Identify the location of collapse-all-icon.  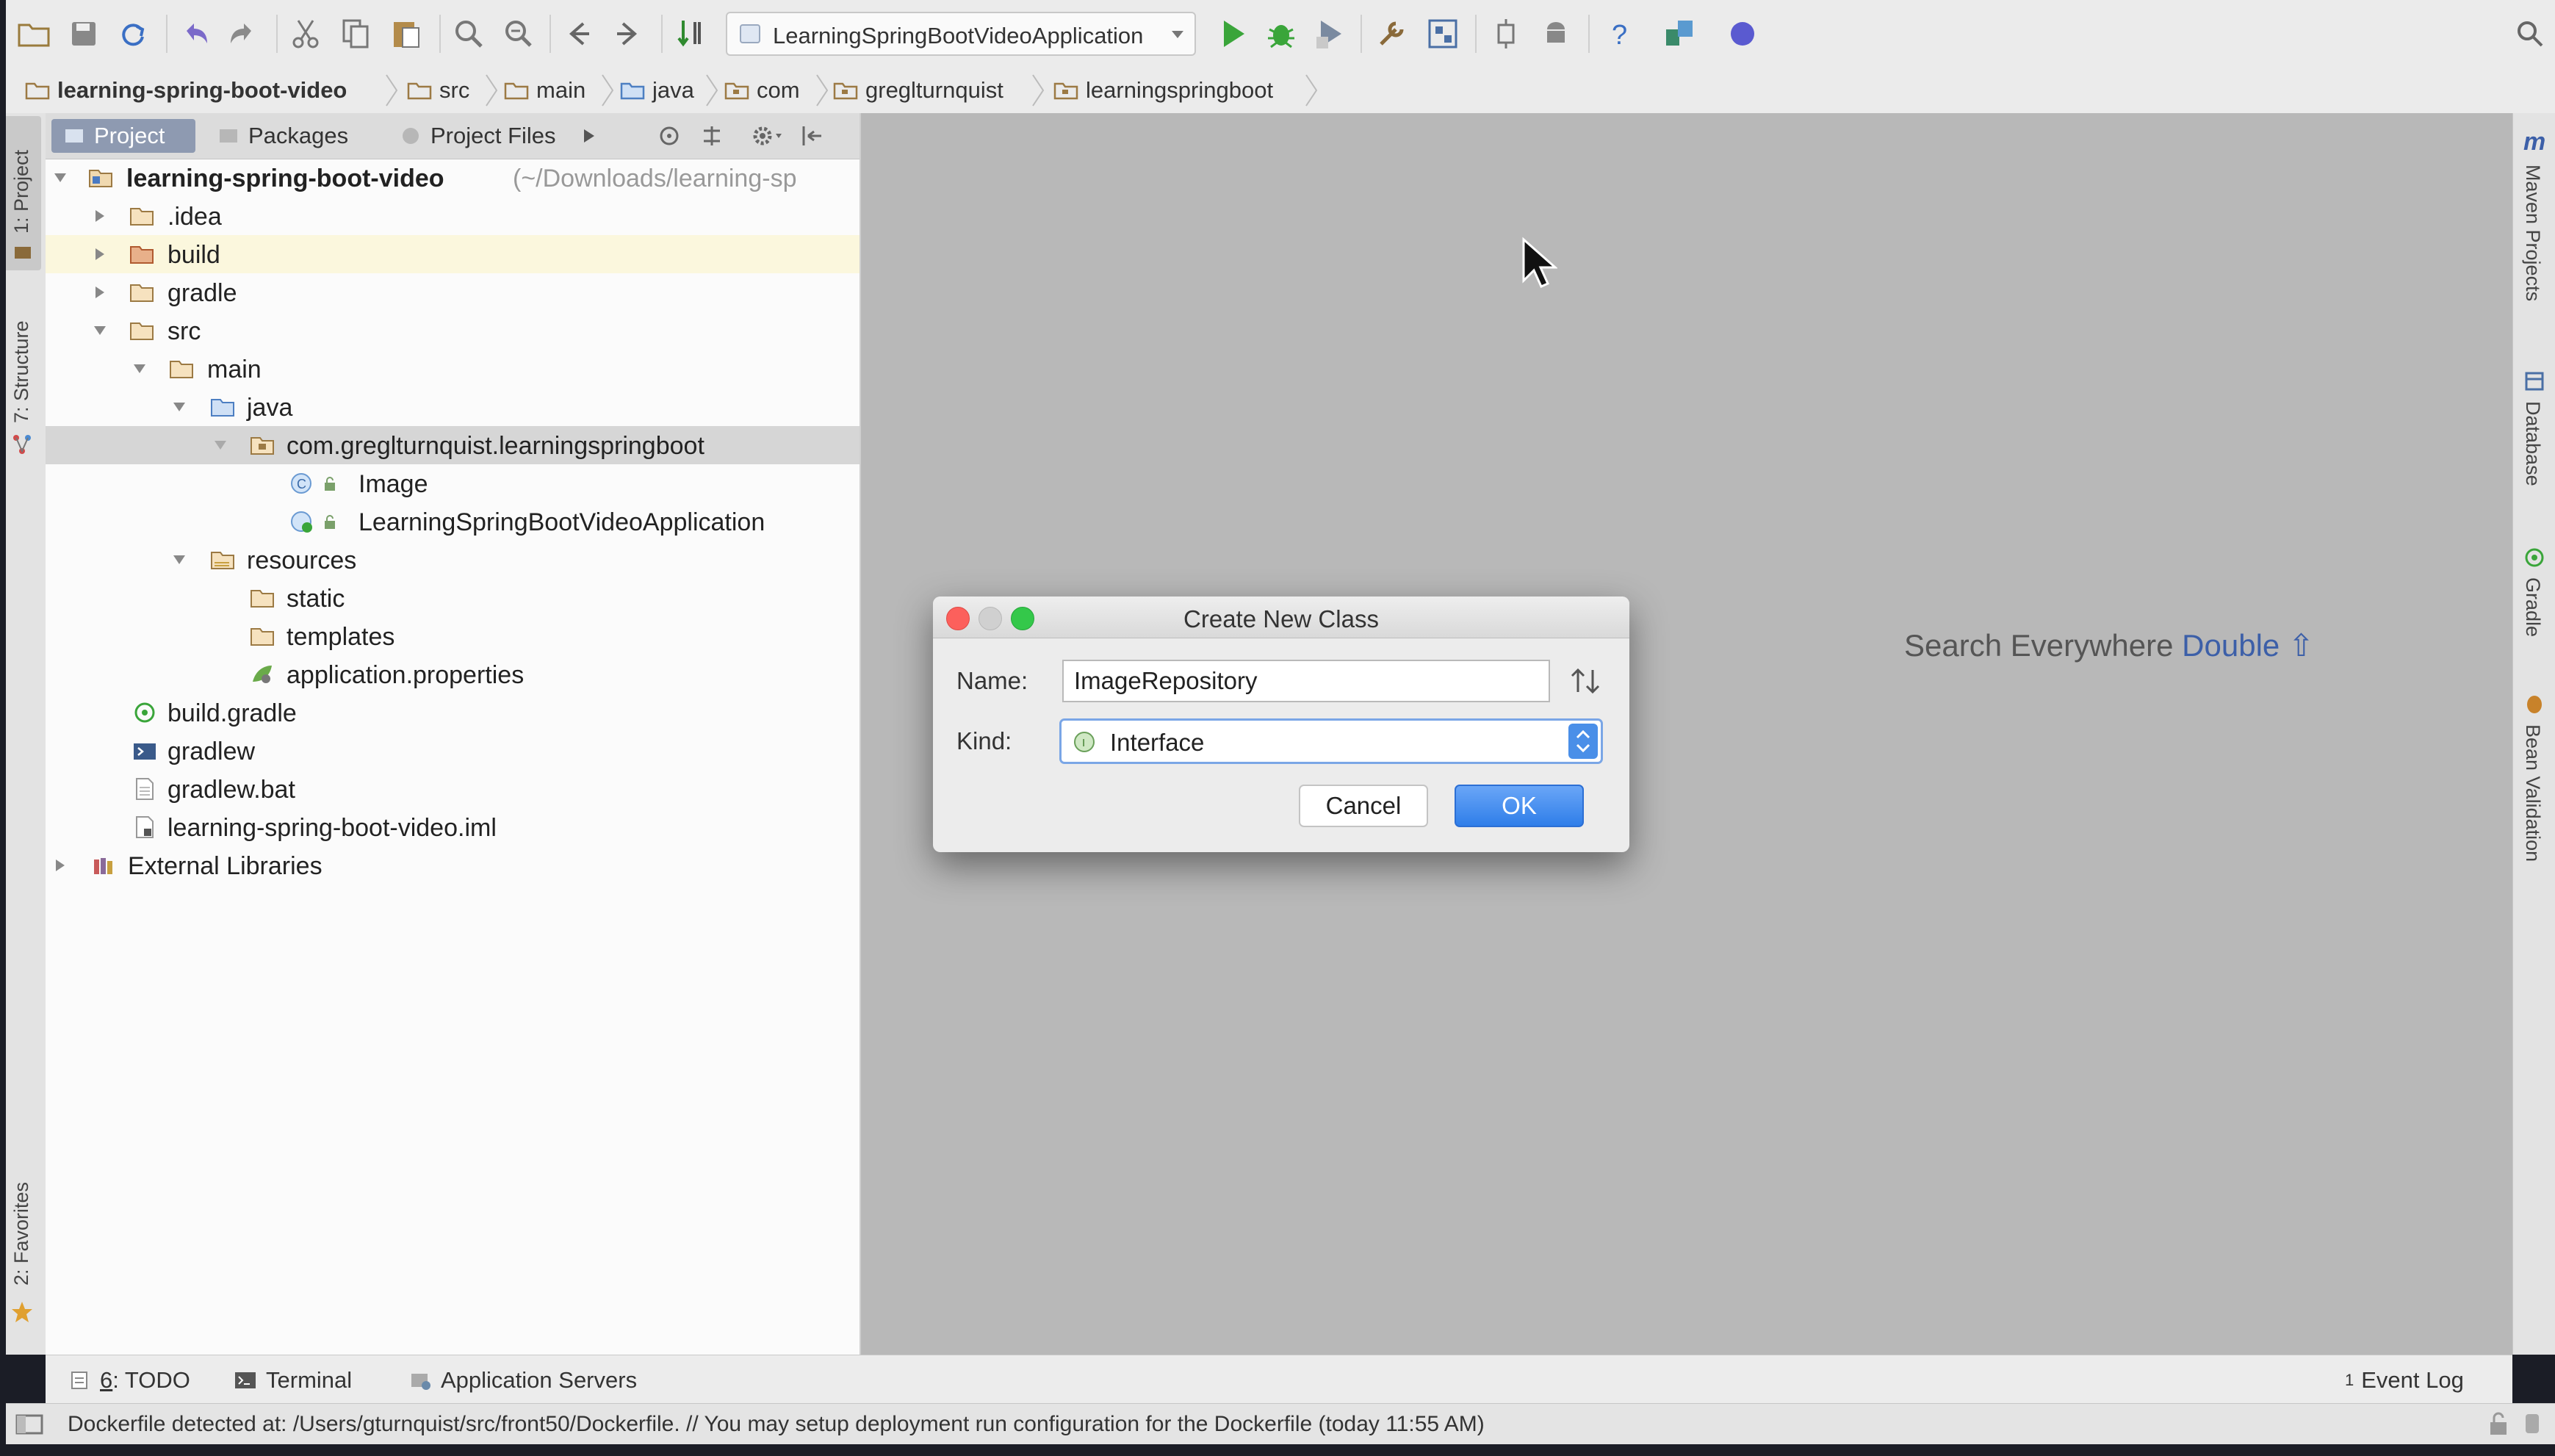
(711, 135).